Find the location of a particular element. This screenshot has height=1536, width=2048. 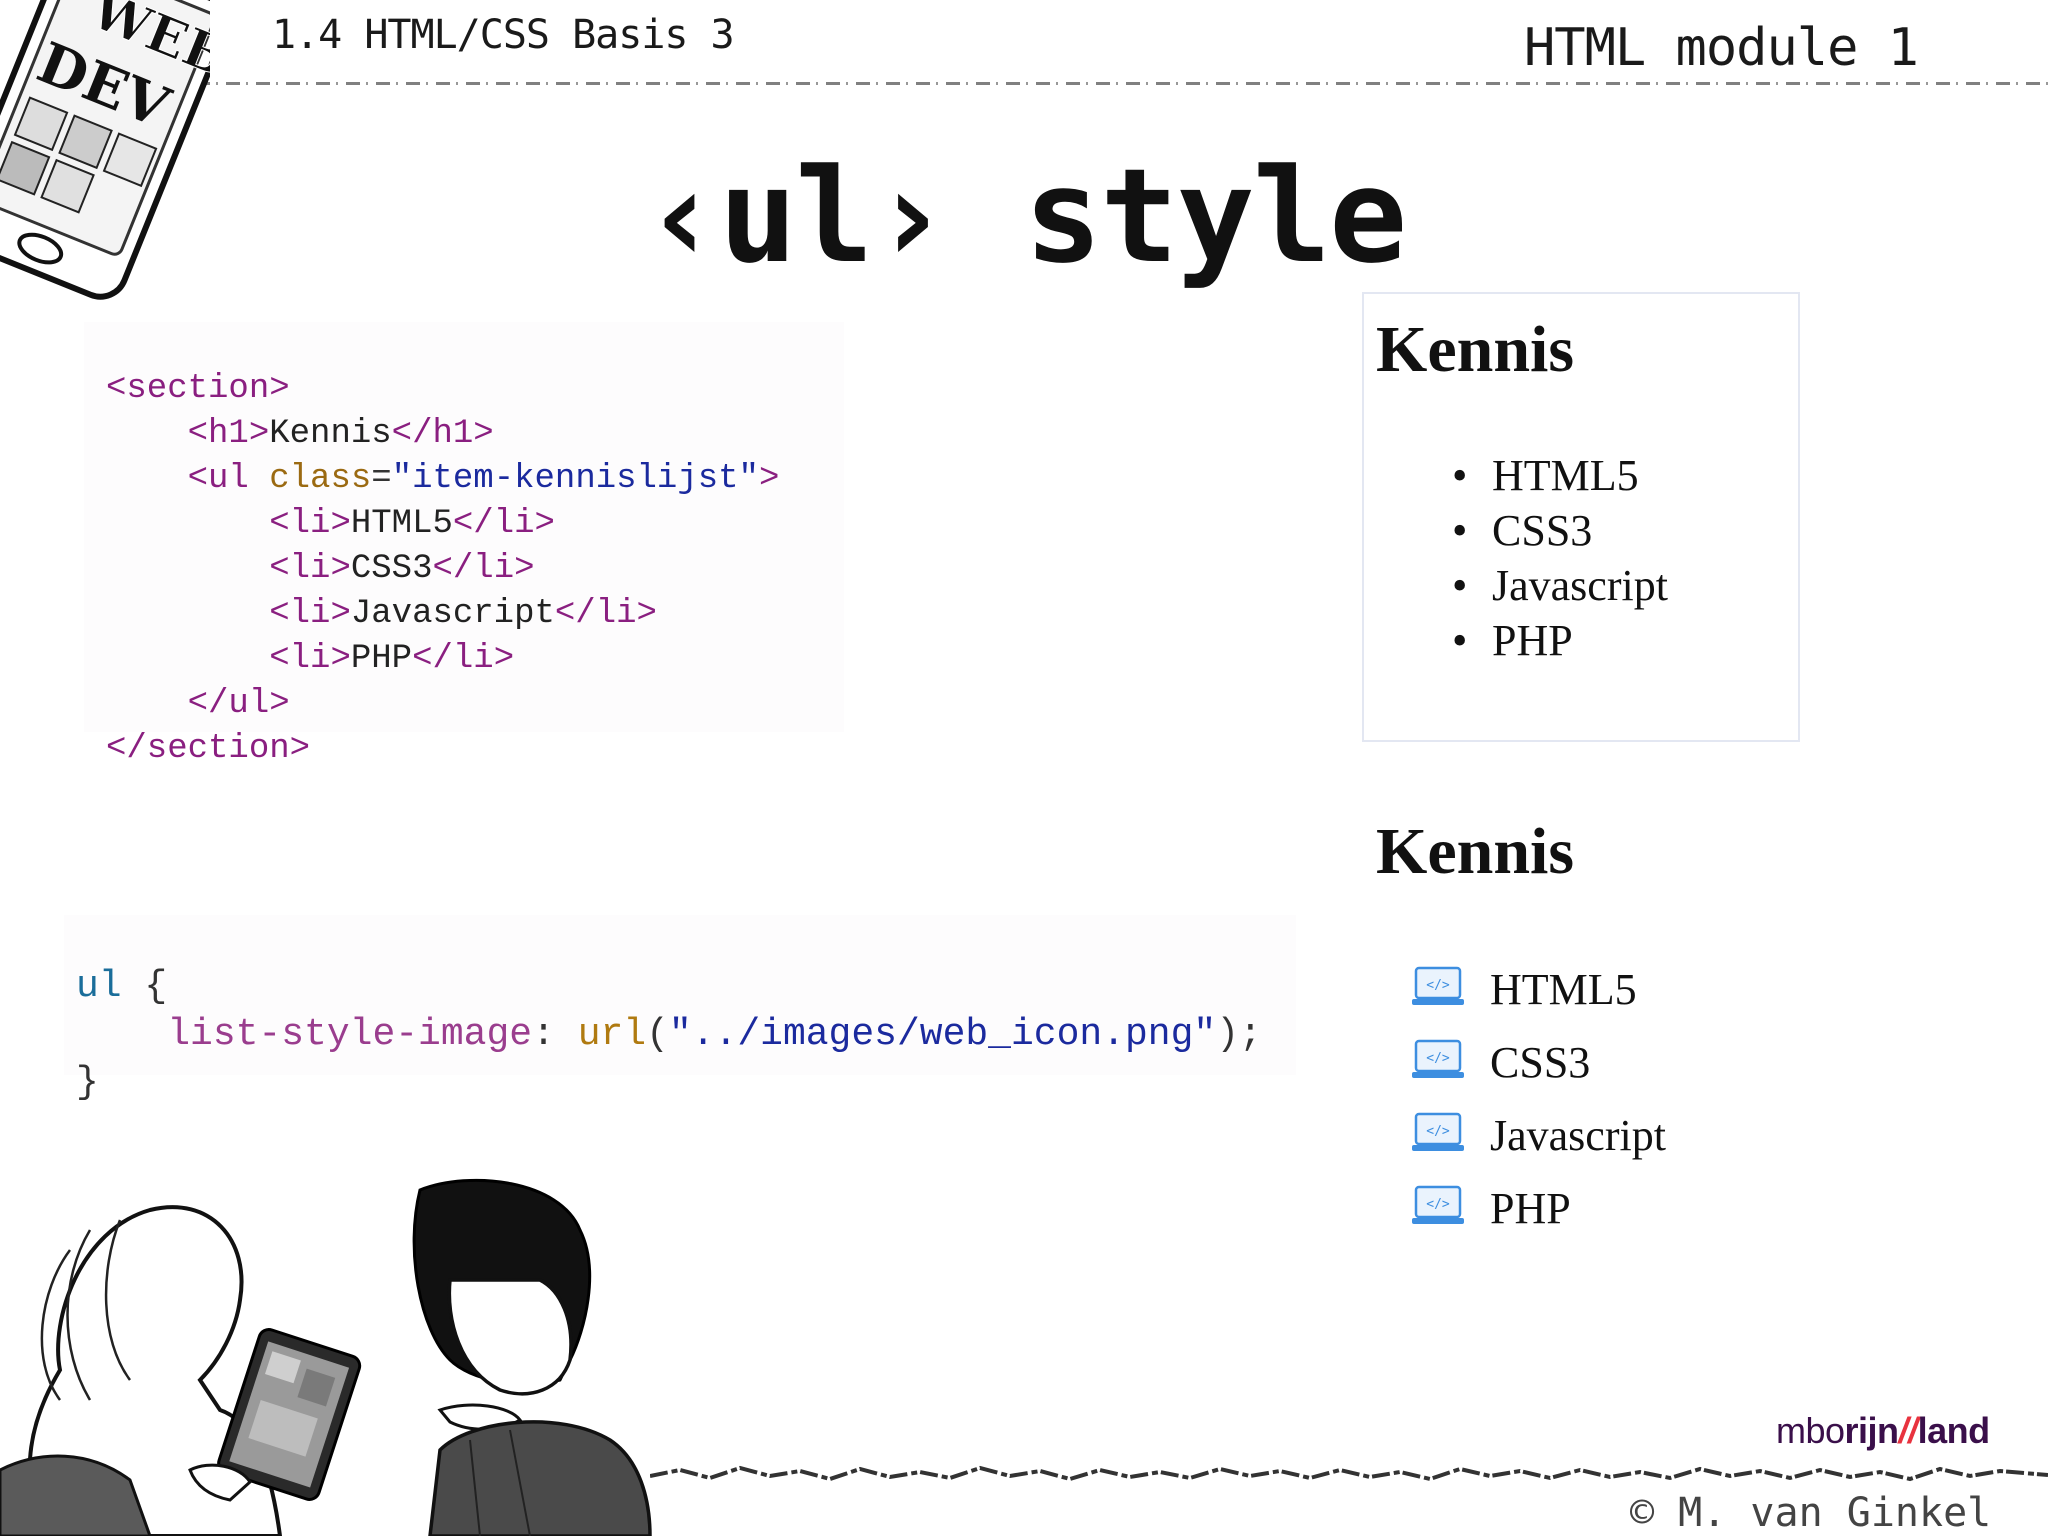

code-token: CSS3 is located at coordinates (391, 569).